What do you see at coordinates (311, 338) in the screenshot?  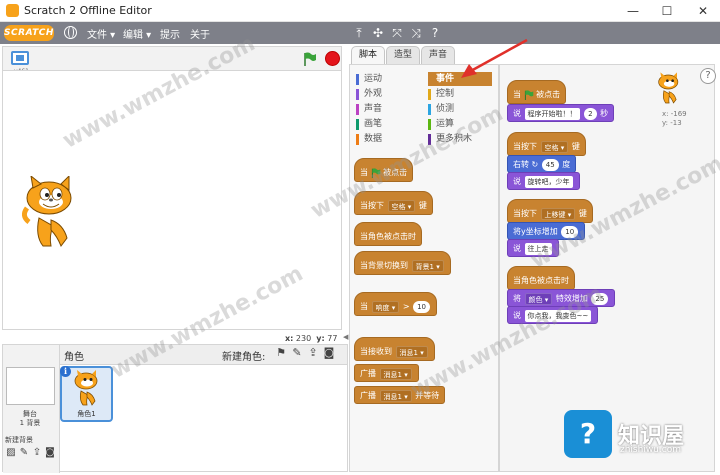 I see `mouse-coordinates: x: 230 y: 77` at bounding box center [311, 338].